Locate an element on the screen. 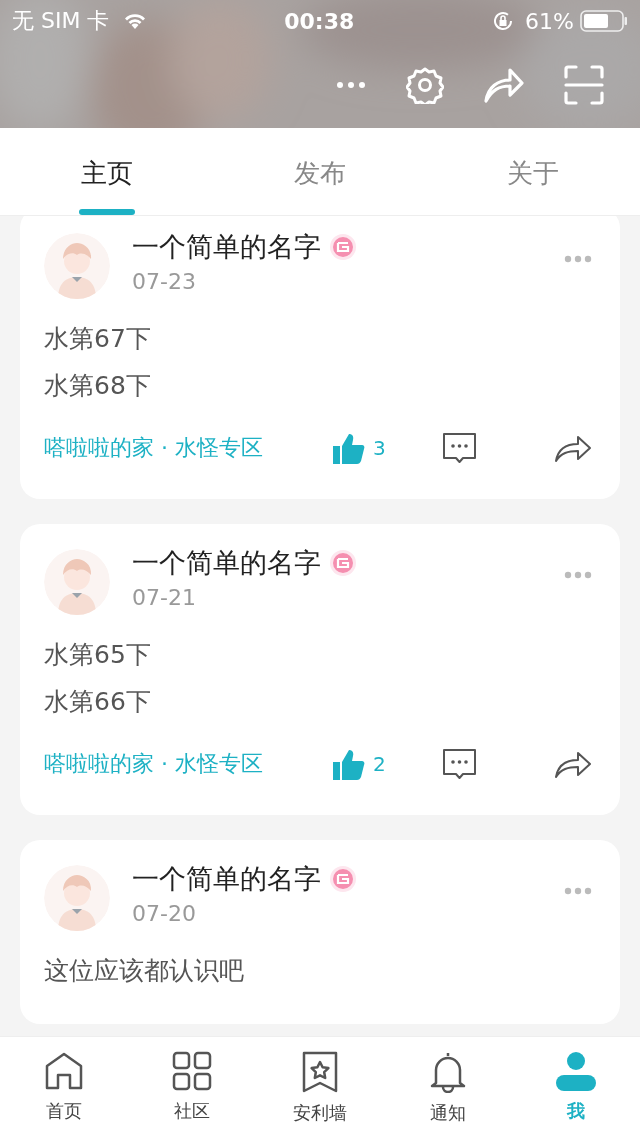 This screenshot has width=640, height=1136. battery-icon is located at coordinates (604, 21).